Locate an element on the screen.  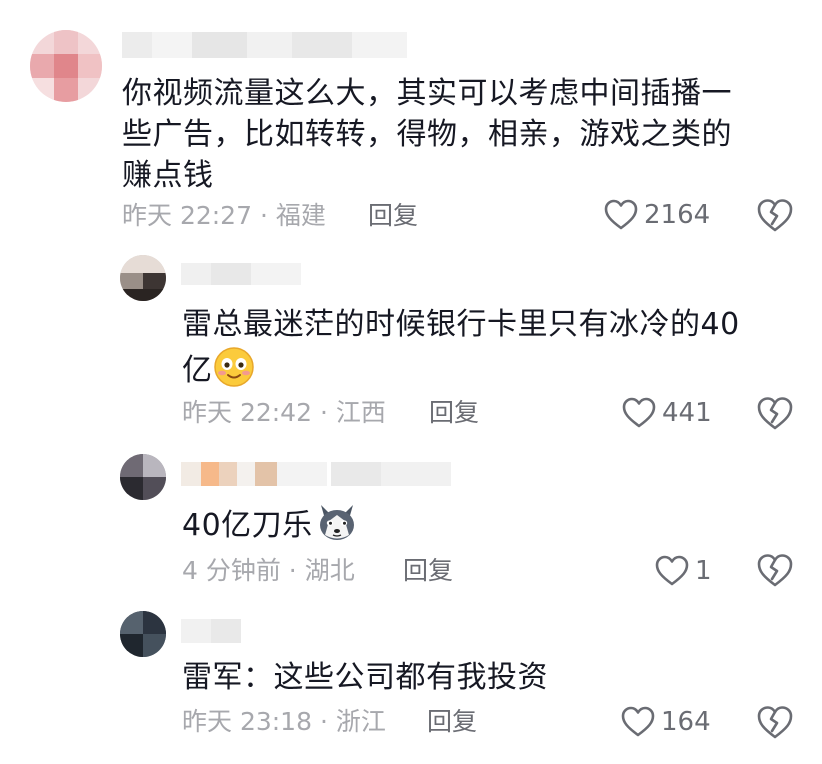
comment-text-line: 你视频流量这么大，其实可以考虑中间插播一 is located at coordinates (427, 93).